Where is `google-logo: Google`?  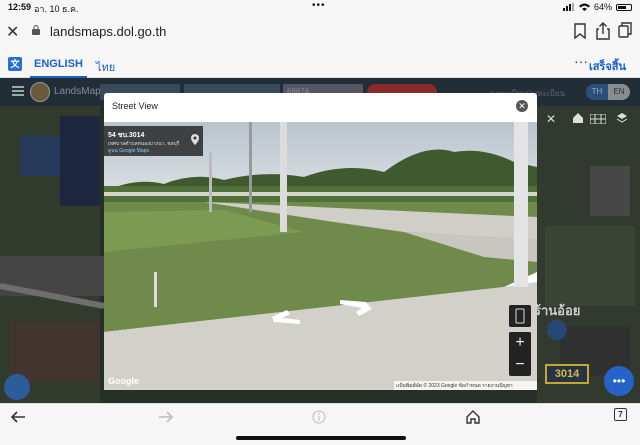 google-logo: Google is located at coordinates (123, 381).